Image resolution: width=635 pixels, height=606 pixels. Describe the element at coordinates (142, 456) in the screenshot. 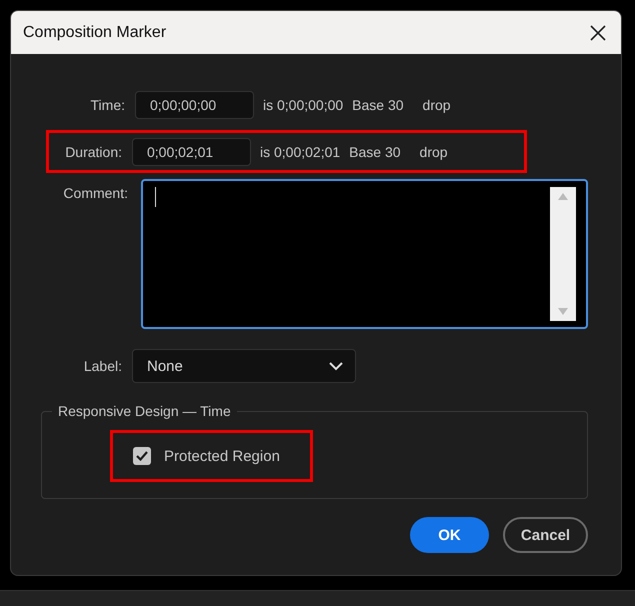

I see `checkbox` at that location.